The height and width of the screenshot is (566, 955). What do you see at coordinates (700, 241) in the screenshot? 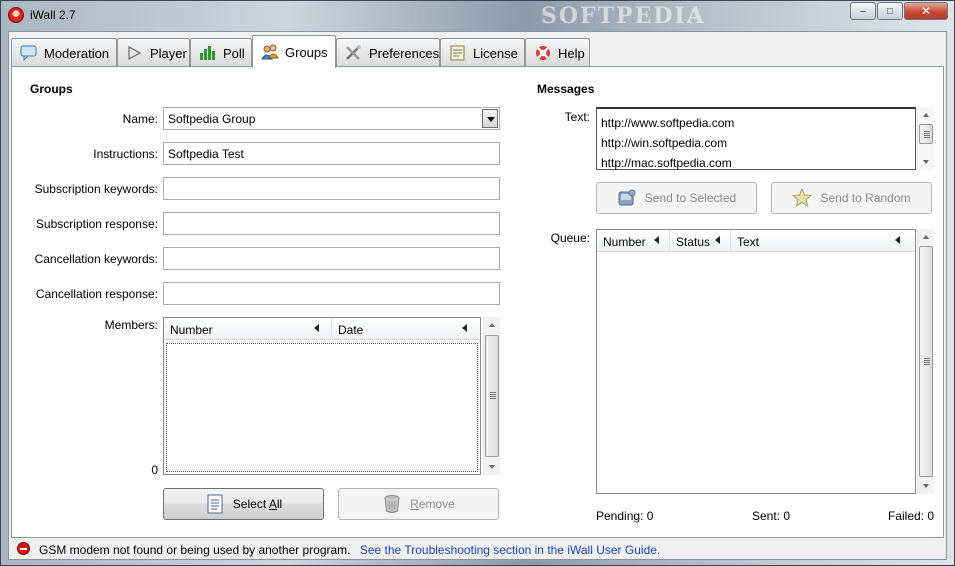
I see `column-header-status: Status` at bounding box center [700, 241].